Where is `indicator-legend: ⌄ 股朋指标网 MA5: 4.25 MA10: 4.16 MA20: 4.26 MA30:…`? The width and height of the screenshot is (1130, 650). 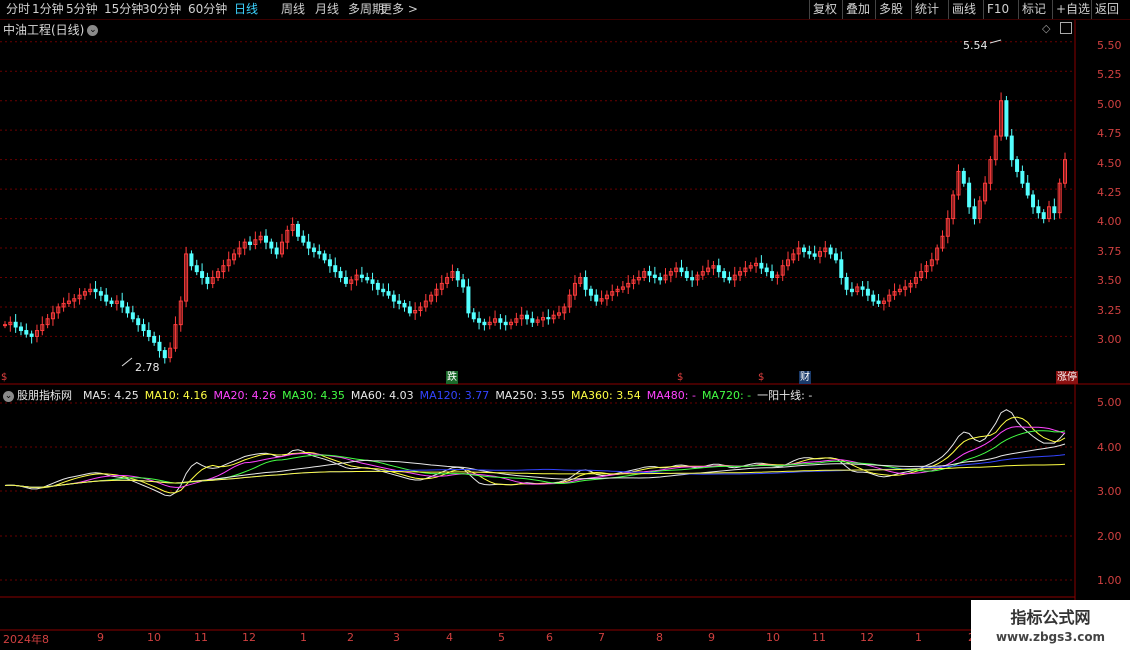
indicator-legend: ⌄ 股朋指标网 MA5: 4.25 MA10: 4.16 MA20: 4.26 MA30:… is located at coordinates (413, 395).